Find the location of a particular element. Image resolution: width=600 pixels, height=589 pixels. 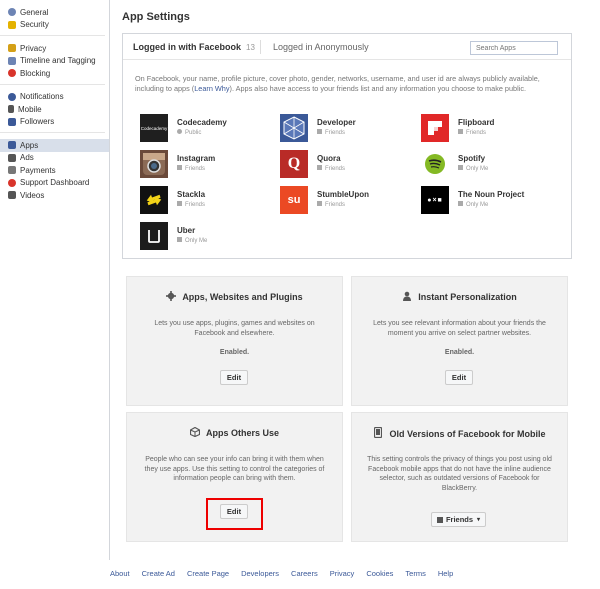

app-item-instagram: Instagram Friends is located at coordinates (205, 165).